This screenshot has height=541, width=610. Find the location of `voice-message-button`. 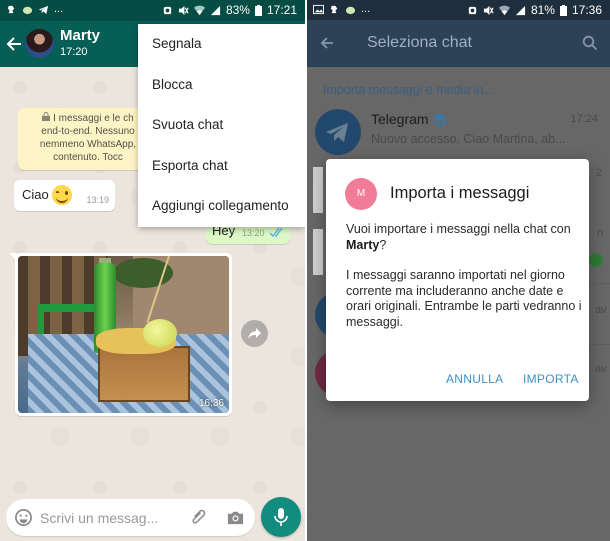

voice-message-button is located at coordinates (281, 517).